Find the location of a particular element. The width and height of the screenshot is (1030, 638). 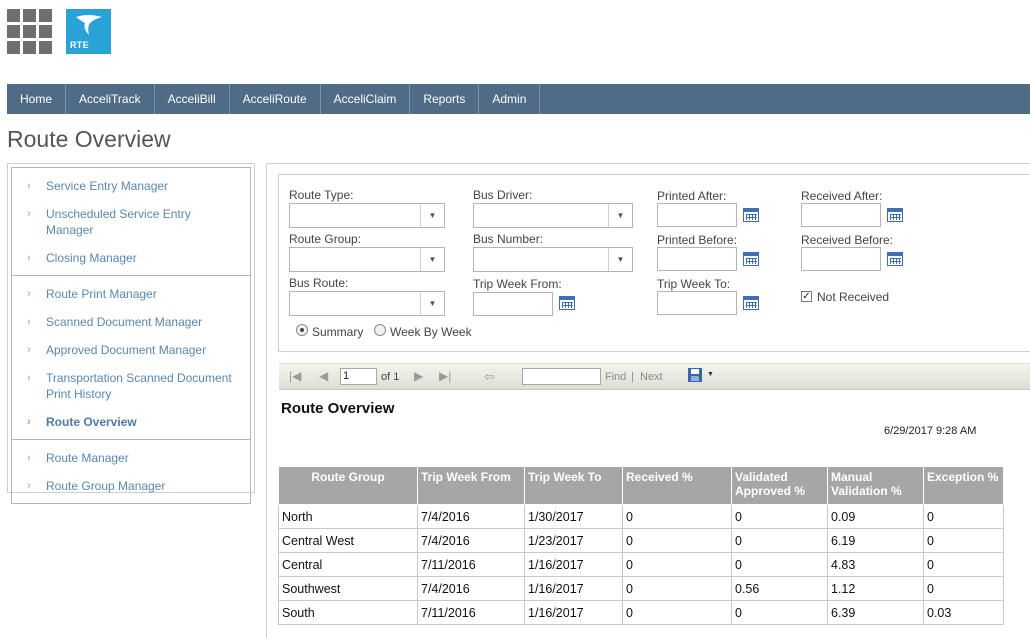

nav-acceliroute: AcceliRoute is located at coordinates (275, 99).